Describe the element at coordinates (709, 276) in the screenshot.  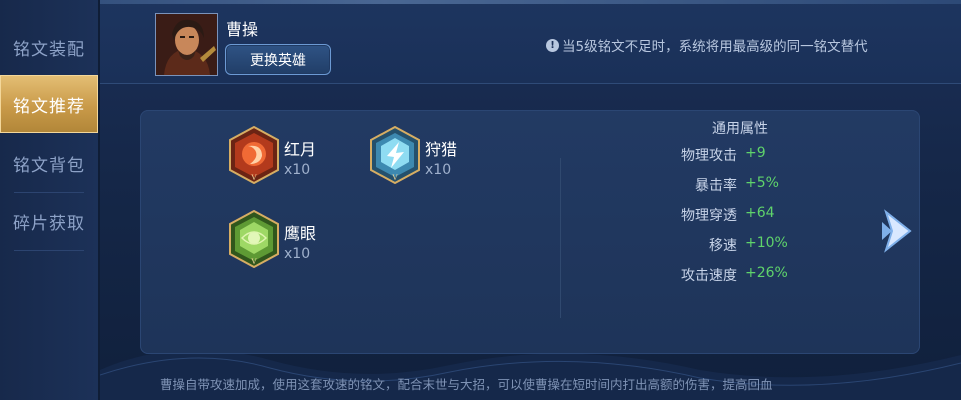
I see `attribute-name: 攻击速度` at that location.